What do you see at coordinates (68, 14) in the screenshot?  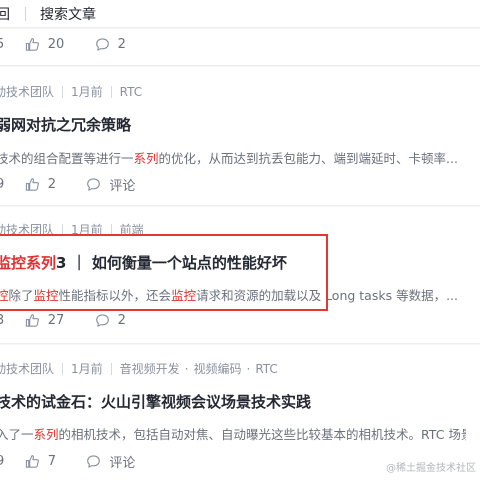 I see `tab-search-articles: 搜索文章` at bounding box center [68, 14].